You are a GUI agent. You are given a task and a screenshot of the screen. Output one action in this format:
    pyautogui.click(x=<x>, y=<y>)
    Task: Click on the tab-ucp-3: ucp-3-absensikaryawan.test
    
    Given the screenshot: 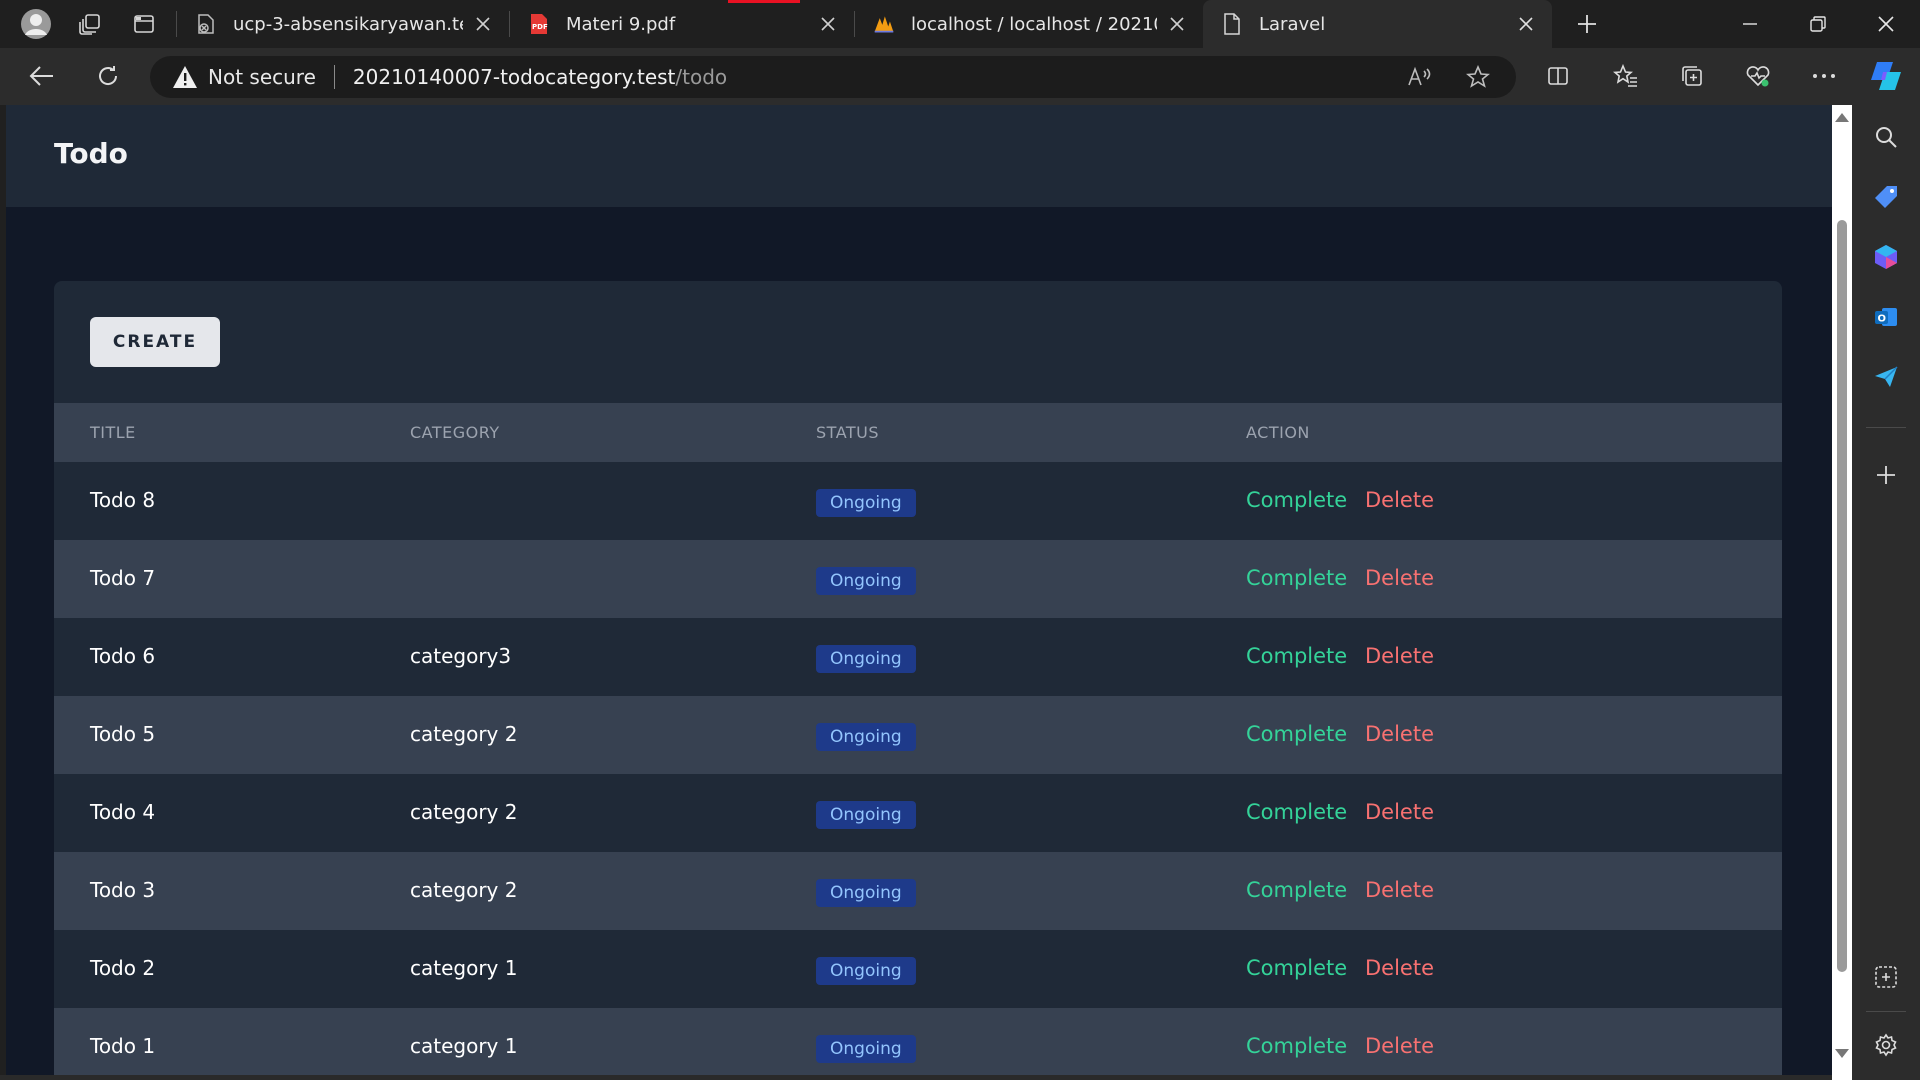 What is the action you would take?
    pyautogui.click(x=343, y=24)
    